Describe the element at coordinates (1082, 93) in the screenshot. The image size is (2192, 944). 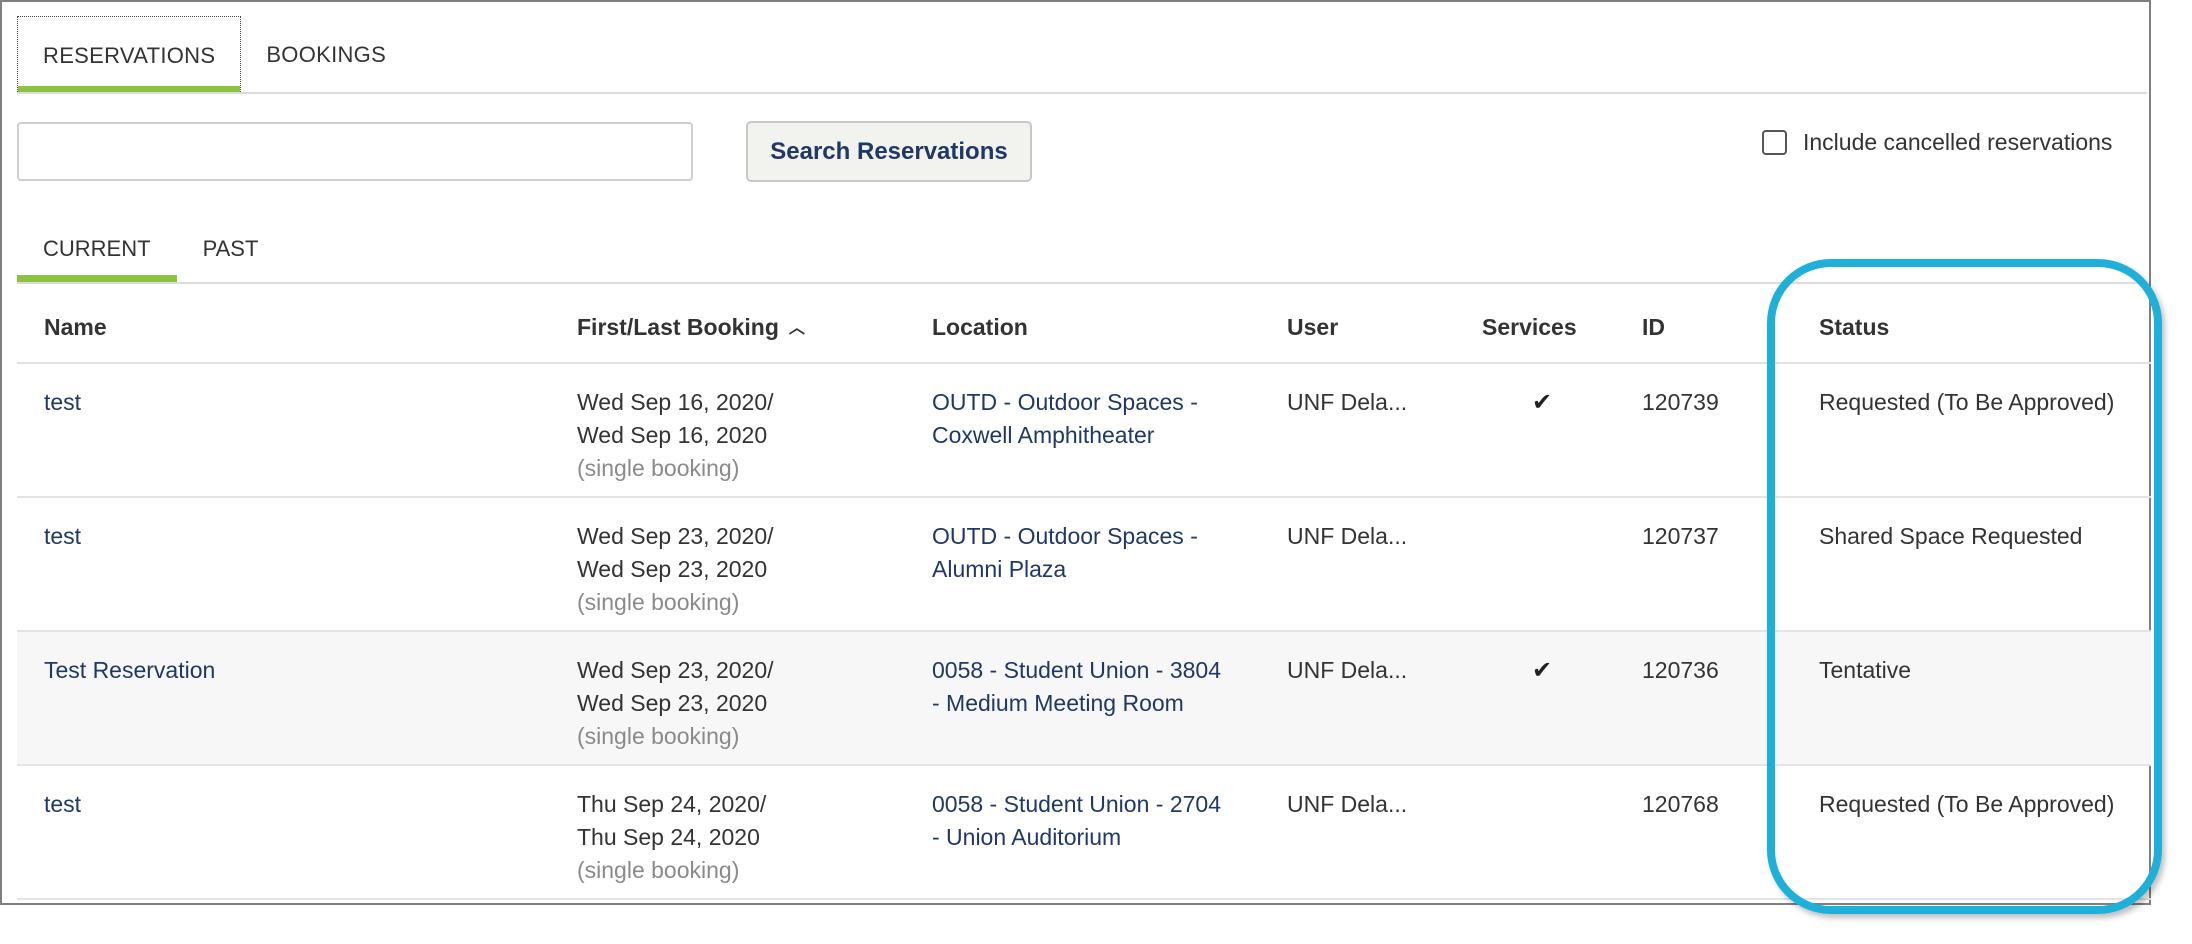
I see `tab-divider` at that location.